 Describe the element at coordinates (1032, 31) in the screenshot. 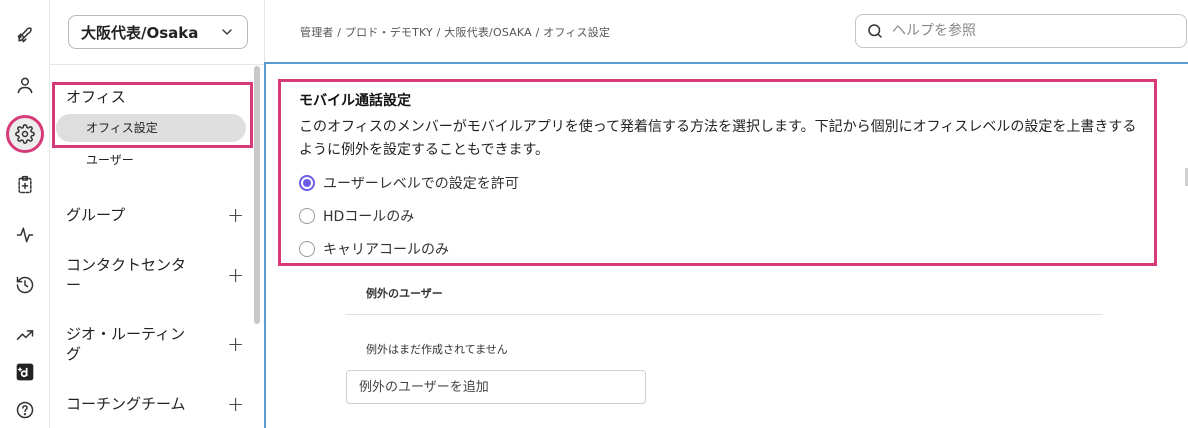

I see `help-search-input` at that location.